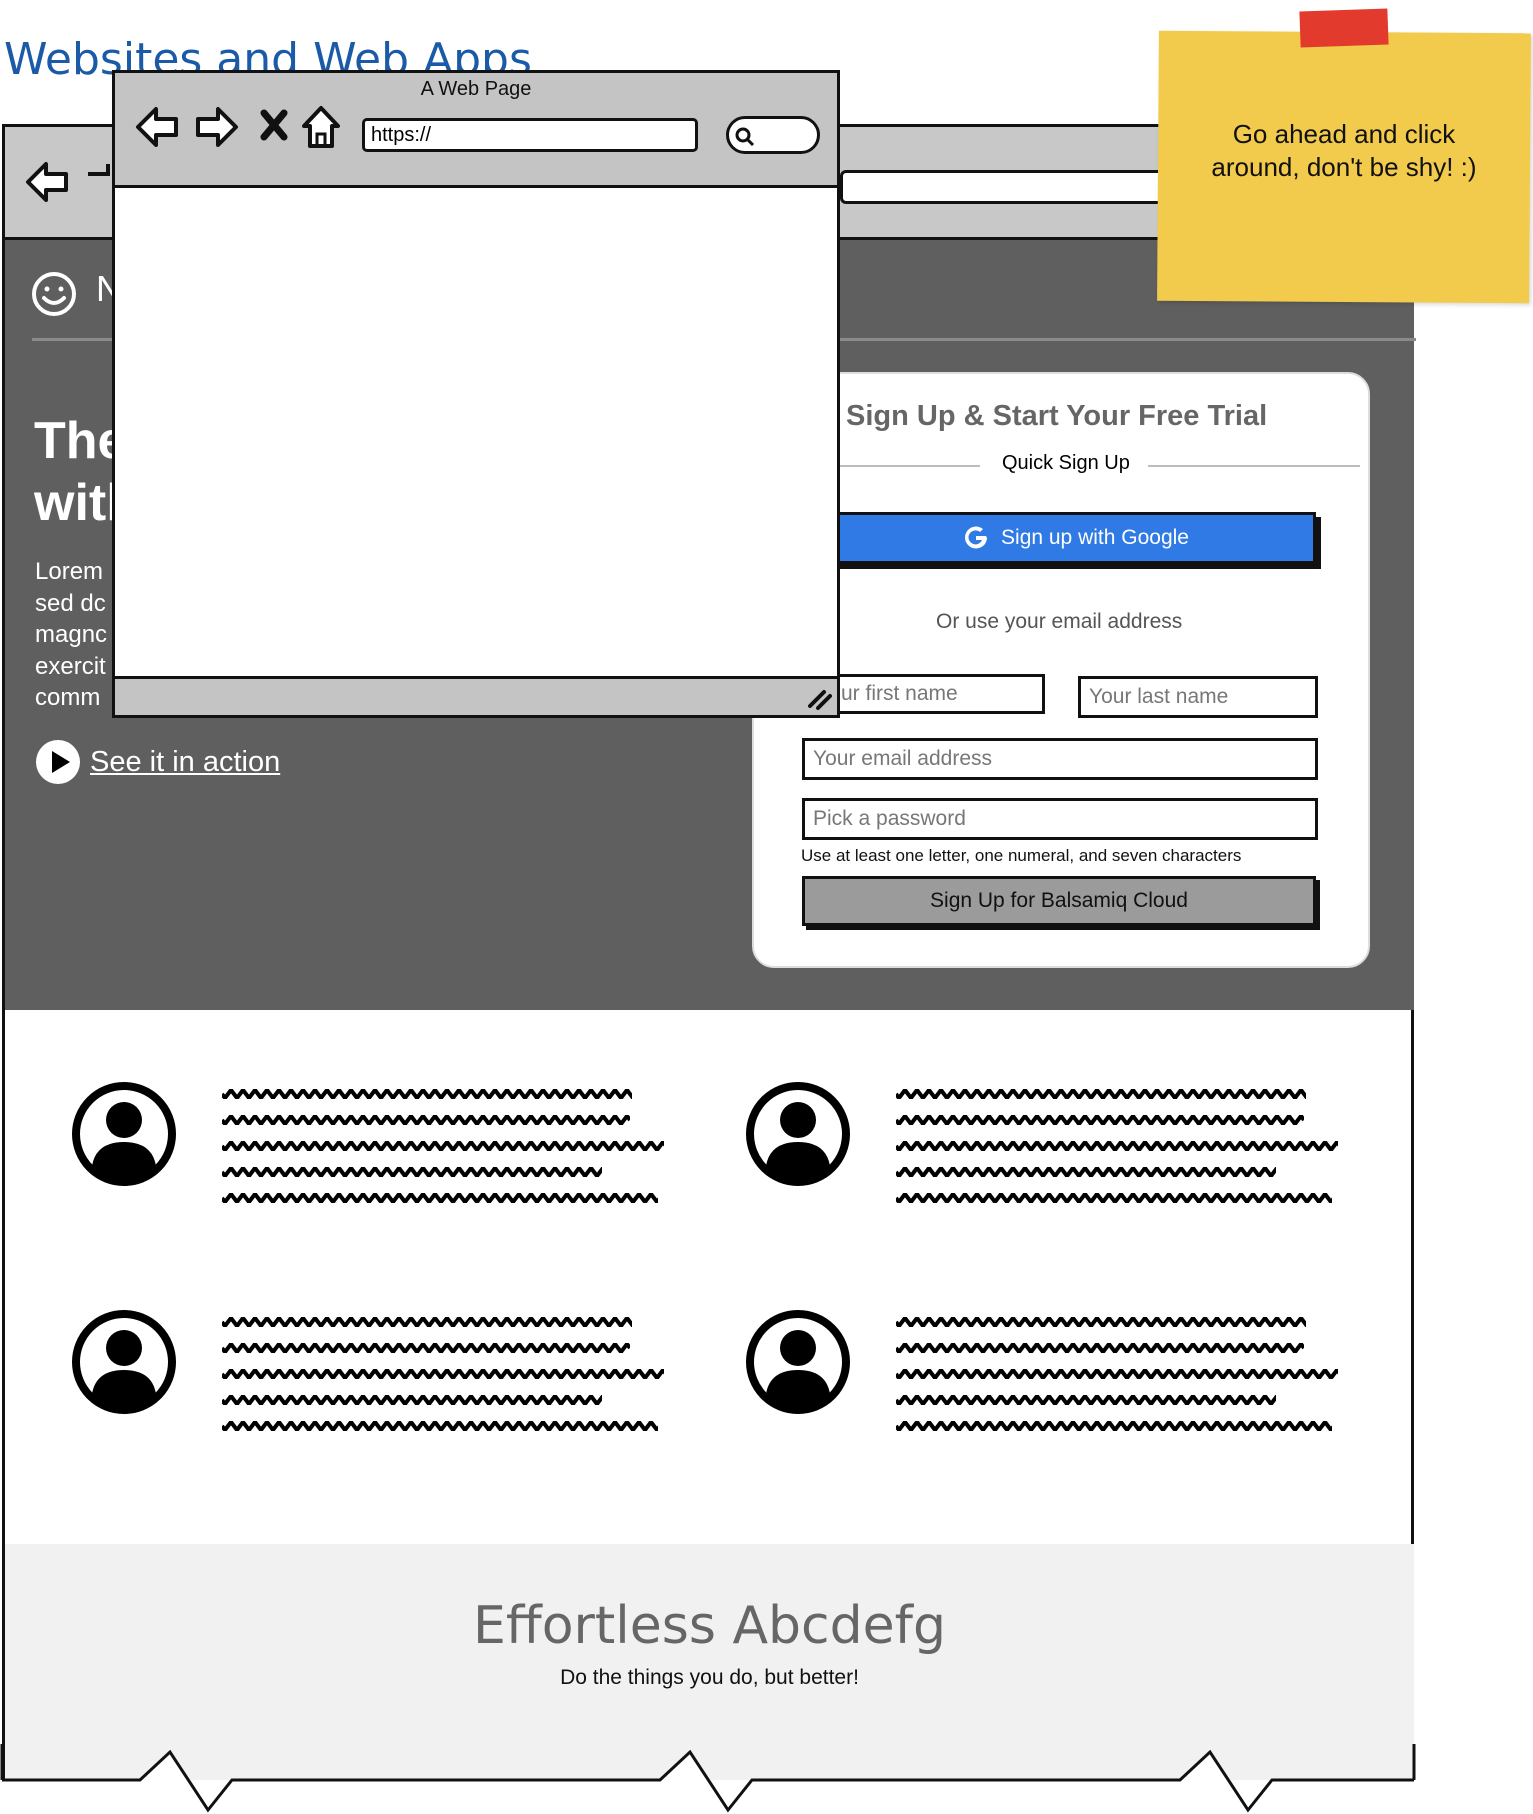 The width and height of the screenshot is (1533, 1814). I want to click on forward-arrow-icon, so click(216, 127).